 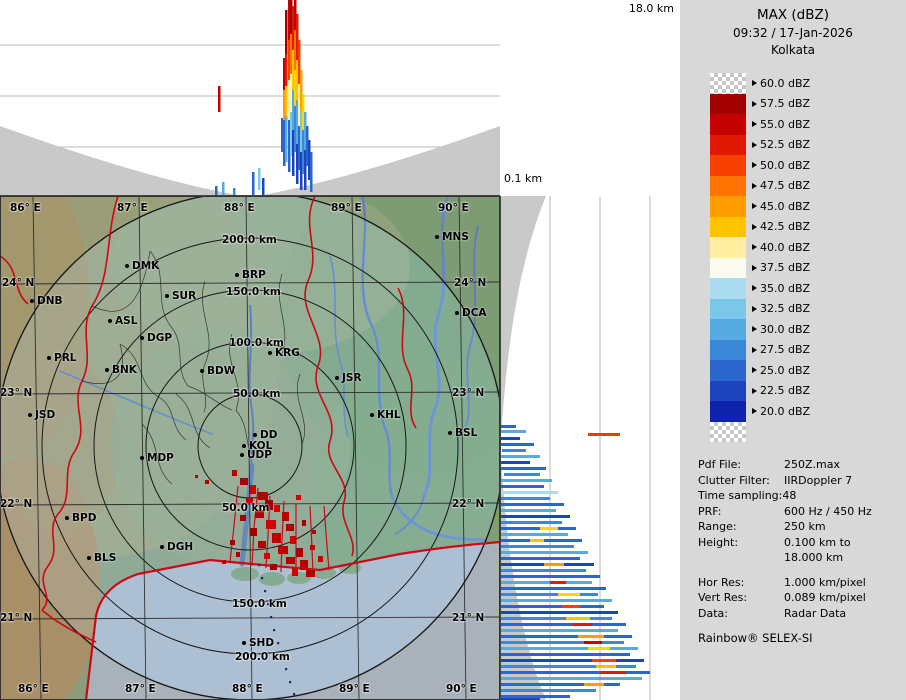 I want to click on info-row: Range: 250 km, so click(x=802, y=527).